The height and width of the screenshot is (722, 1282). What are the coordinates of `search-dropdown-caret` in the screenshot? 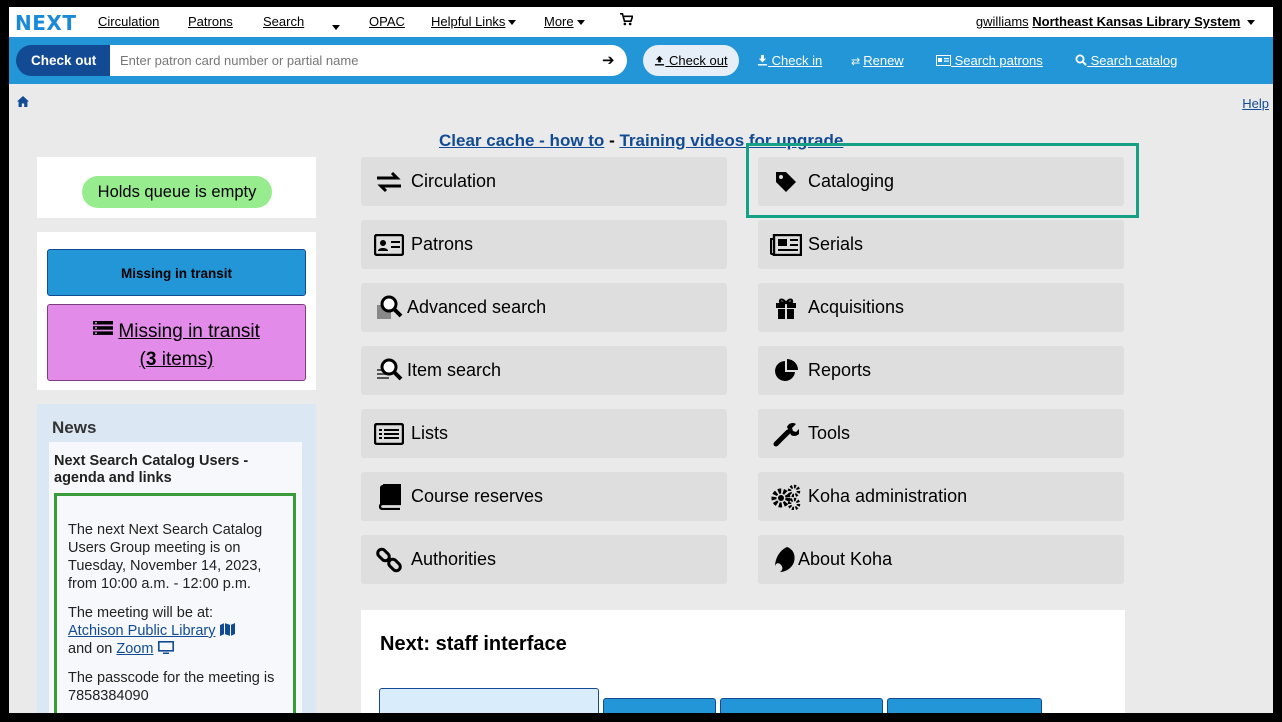 It's located at (334, 26).